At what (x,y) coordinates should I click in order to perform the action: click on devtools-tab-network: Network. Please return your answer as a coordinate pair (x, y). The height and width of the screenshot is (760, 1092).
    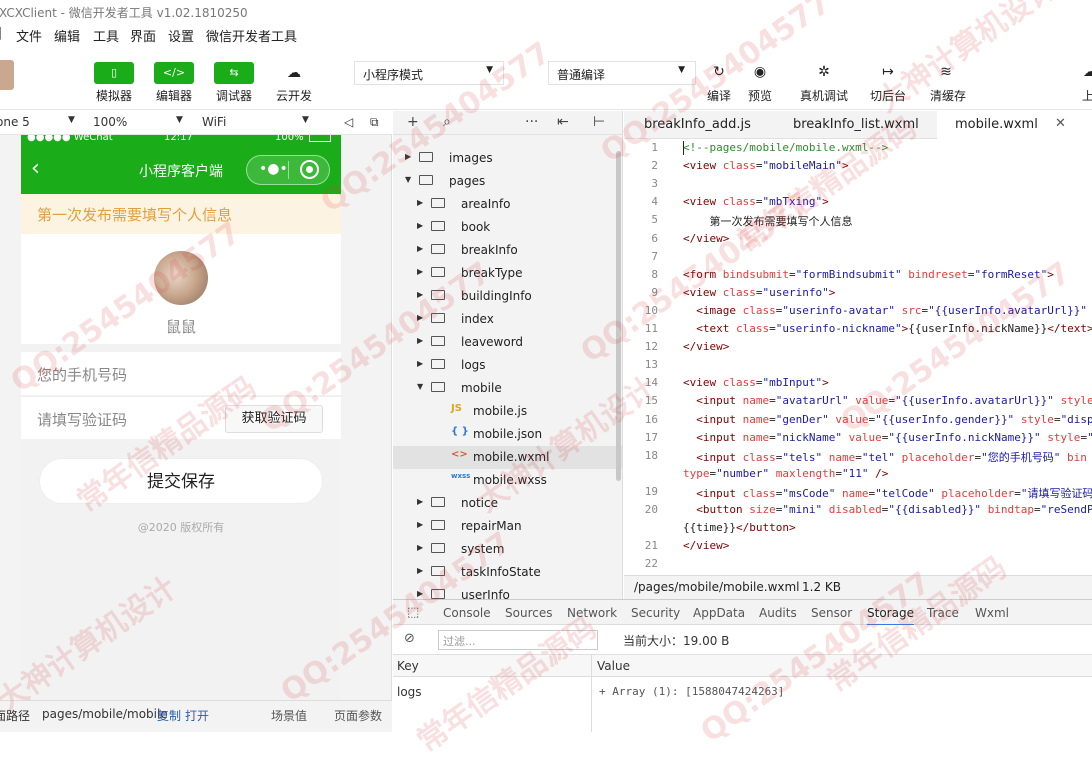
    Looking at the image, I should click on (592, 613).